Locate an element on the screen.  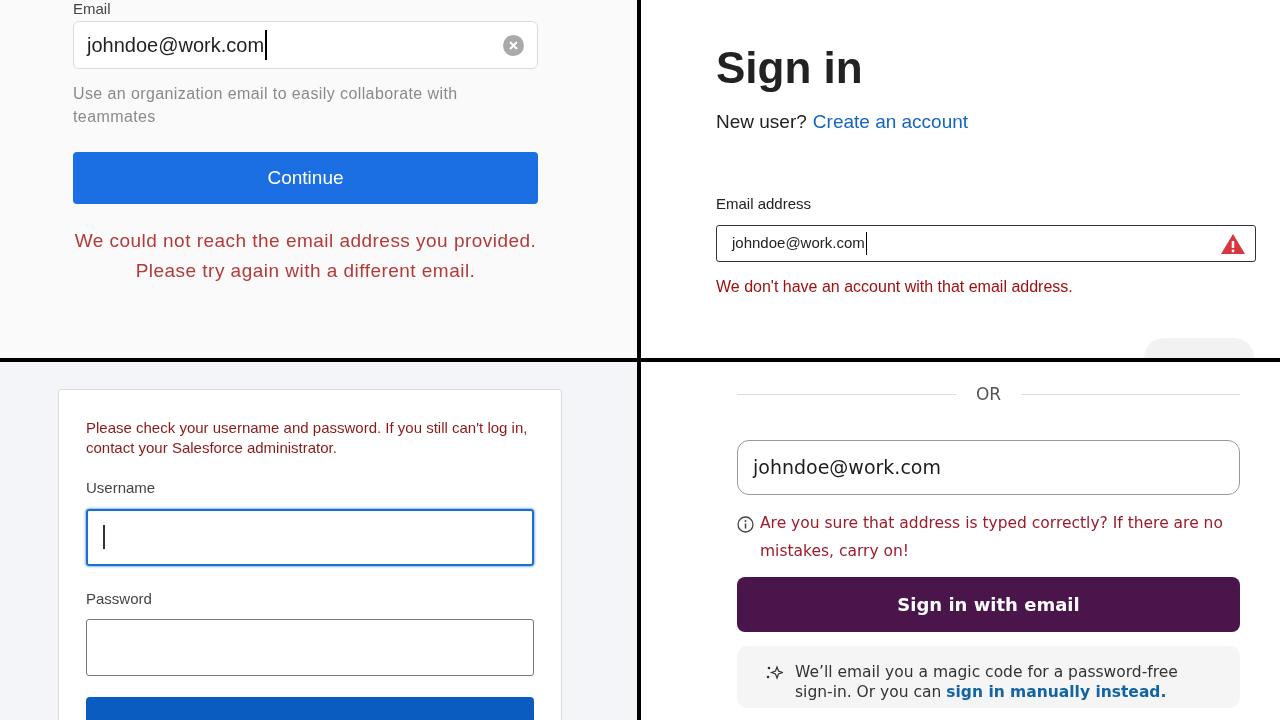
field-label: Username is located at coordinates (121, 488).